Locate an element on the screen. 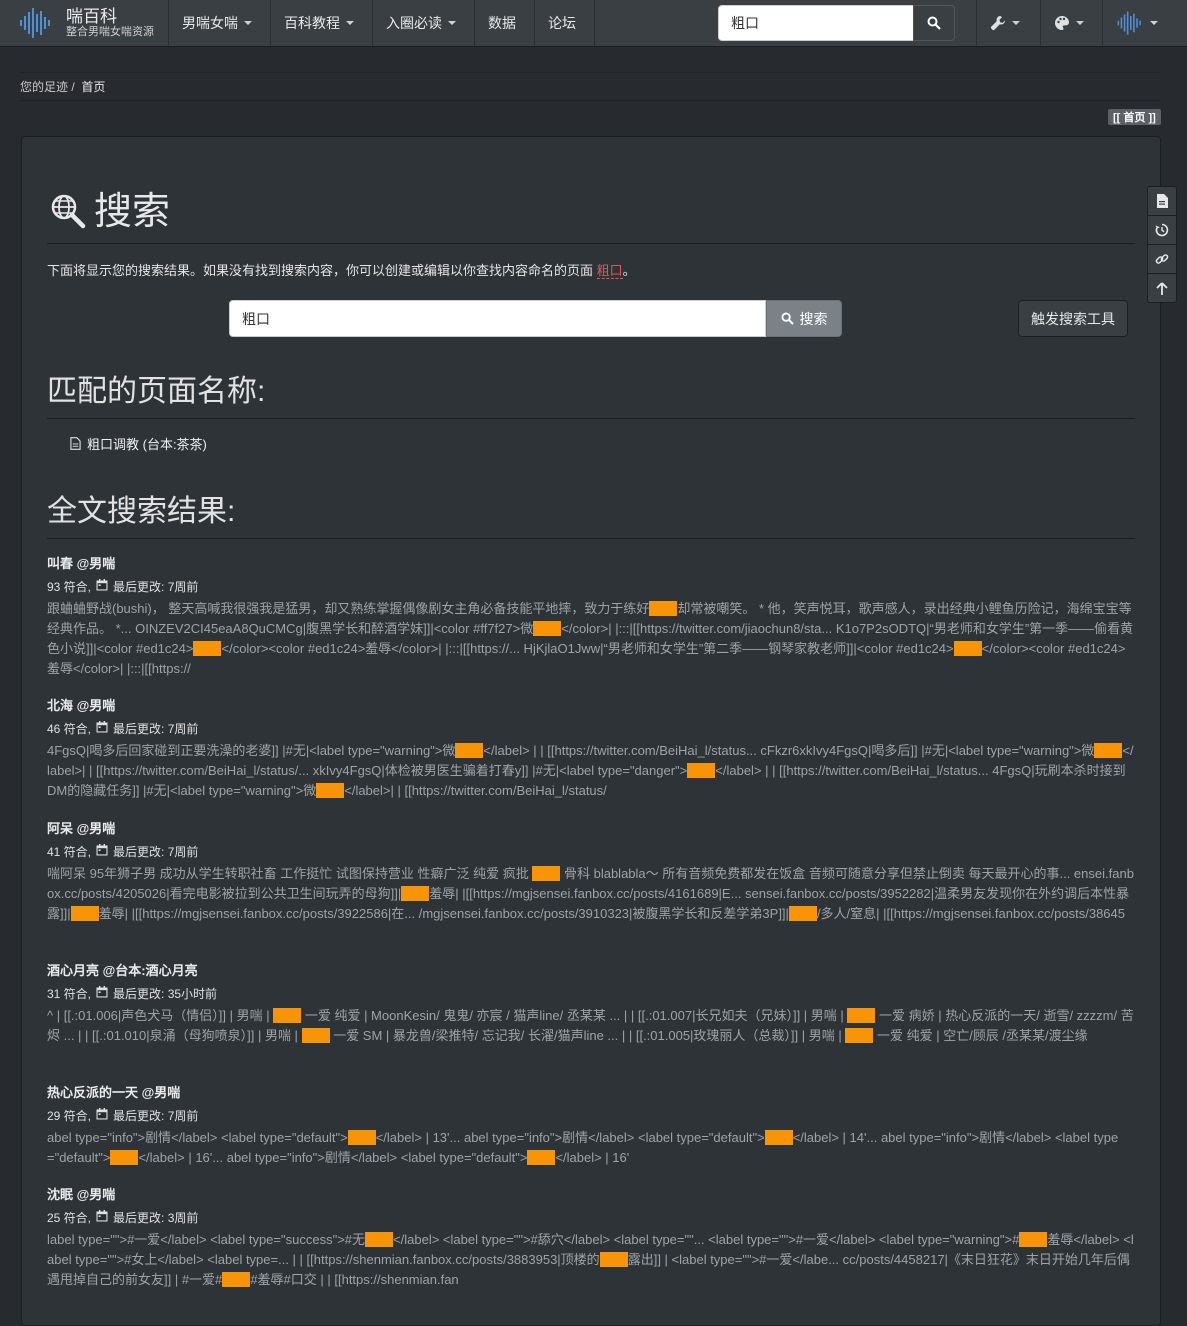 The width and height of the screenshot is (1187, 1326). result-meta: 31 符合, 最后更改: 35小时前 is located at coordinates (591, 994).